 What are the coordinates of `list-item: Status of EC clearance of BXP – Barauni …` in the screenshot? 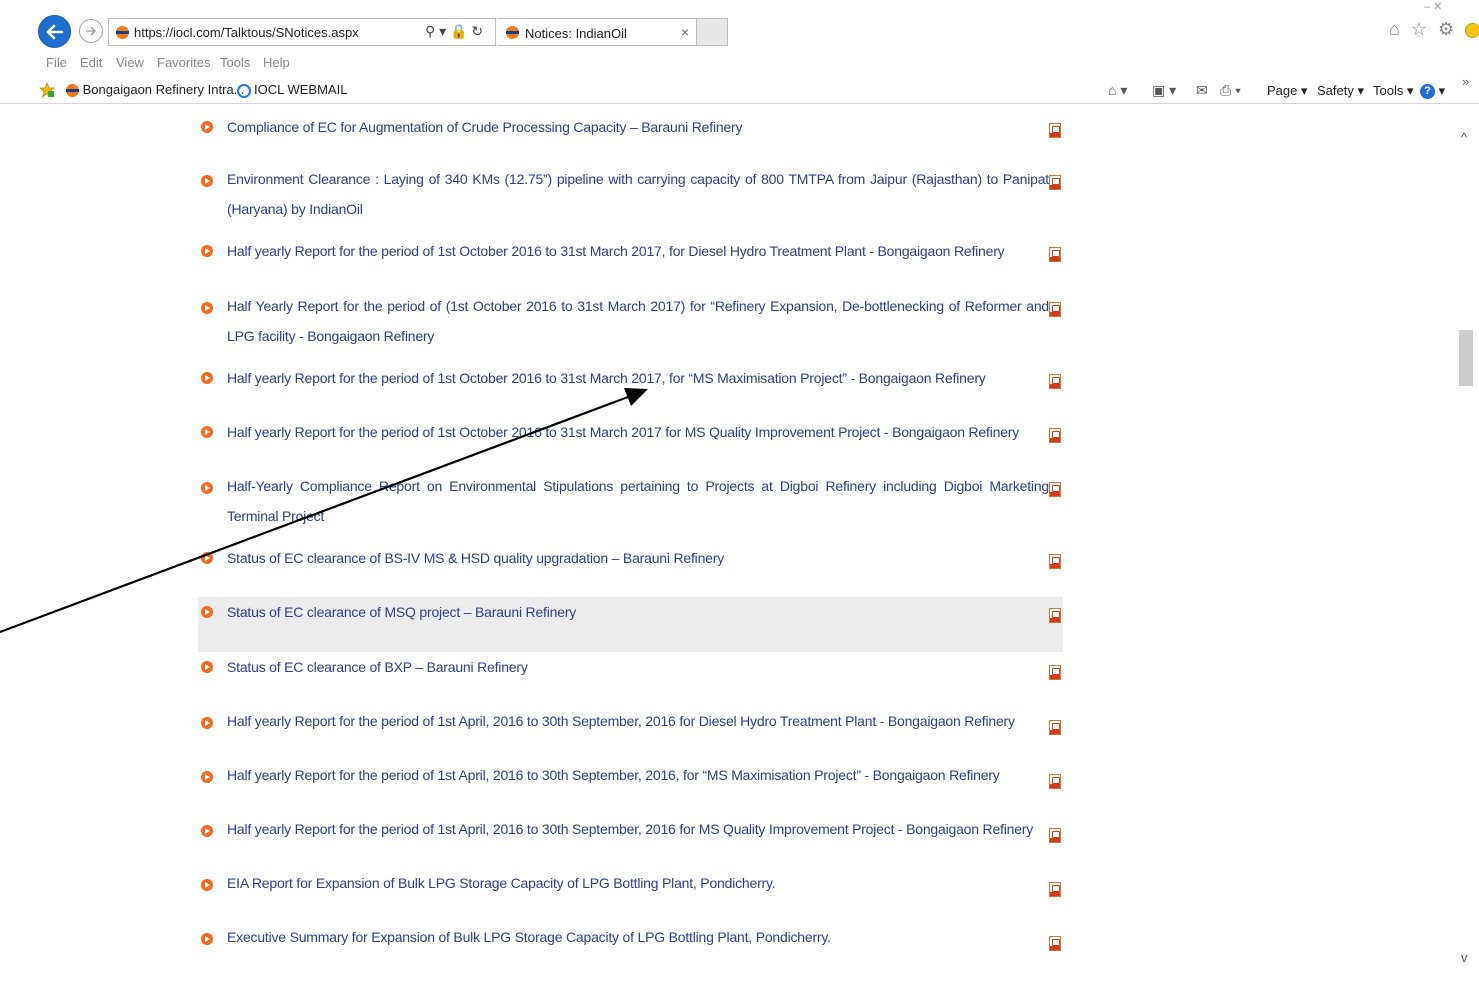 It's located at (630, 672).